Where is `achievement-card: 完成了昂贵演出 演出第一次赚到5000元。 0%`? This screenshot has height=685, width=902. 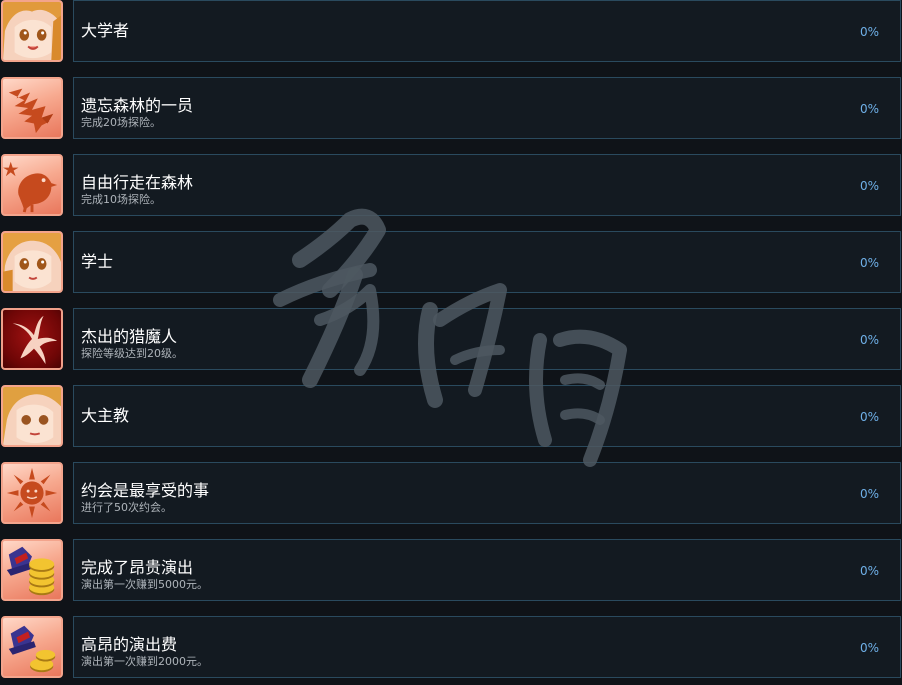
achievement-card: 完成了昂贵演出 演出第一次赚到5000元。 0% is located at coordinates (487, 570).